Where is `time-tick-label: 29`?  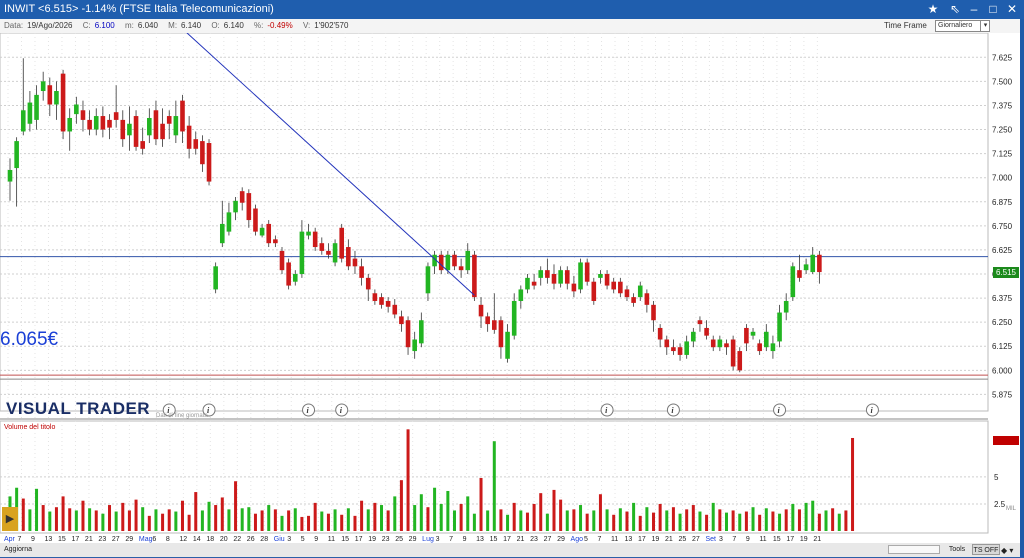
time-tick-label: 29 is located at coordinates (413, 539).